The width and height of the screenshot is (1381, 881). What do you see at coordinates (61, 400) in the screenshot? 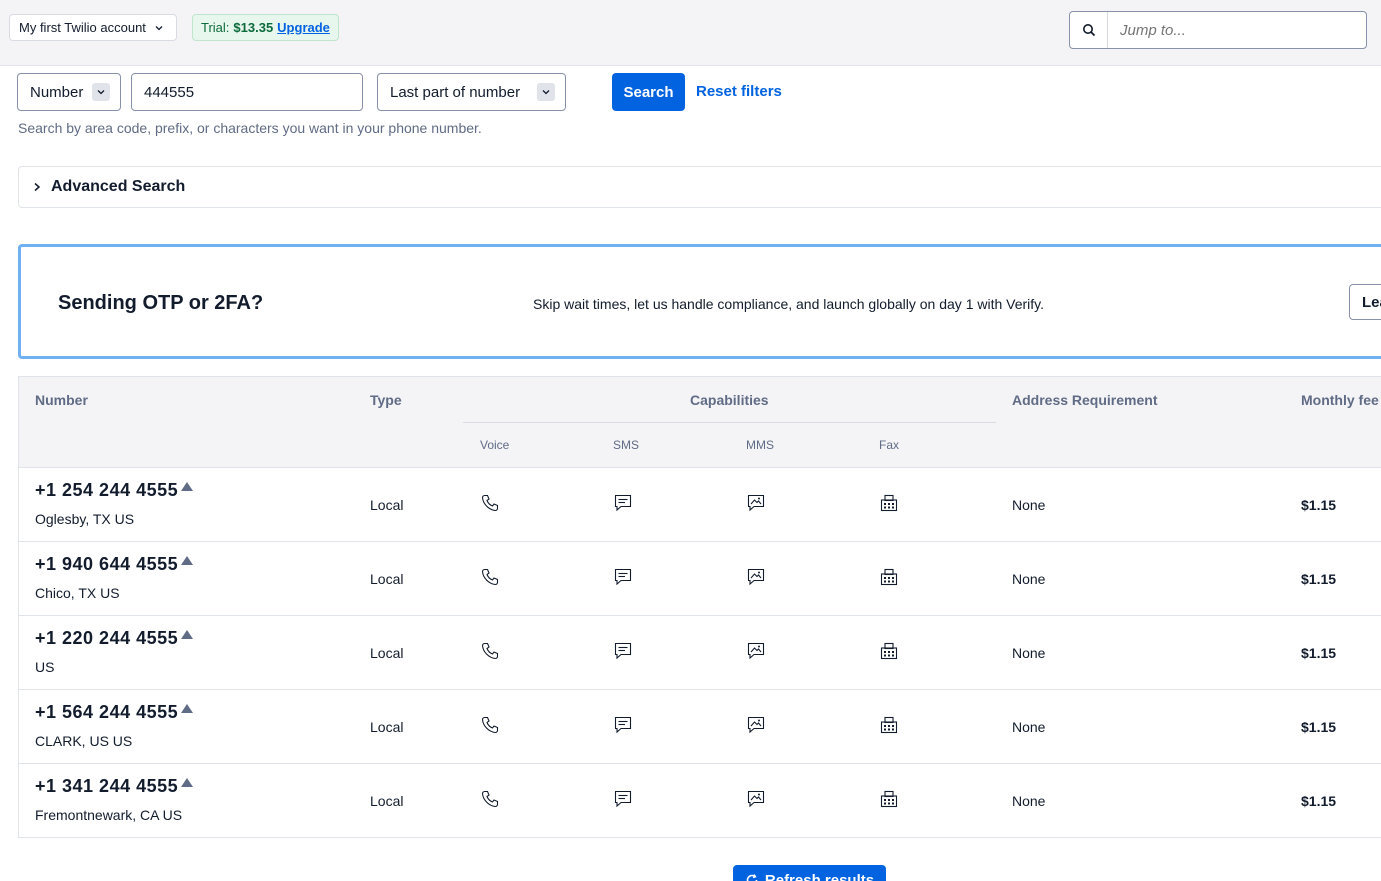
I see `header-number: Number` at bounding box center [61, 400].